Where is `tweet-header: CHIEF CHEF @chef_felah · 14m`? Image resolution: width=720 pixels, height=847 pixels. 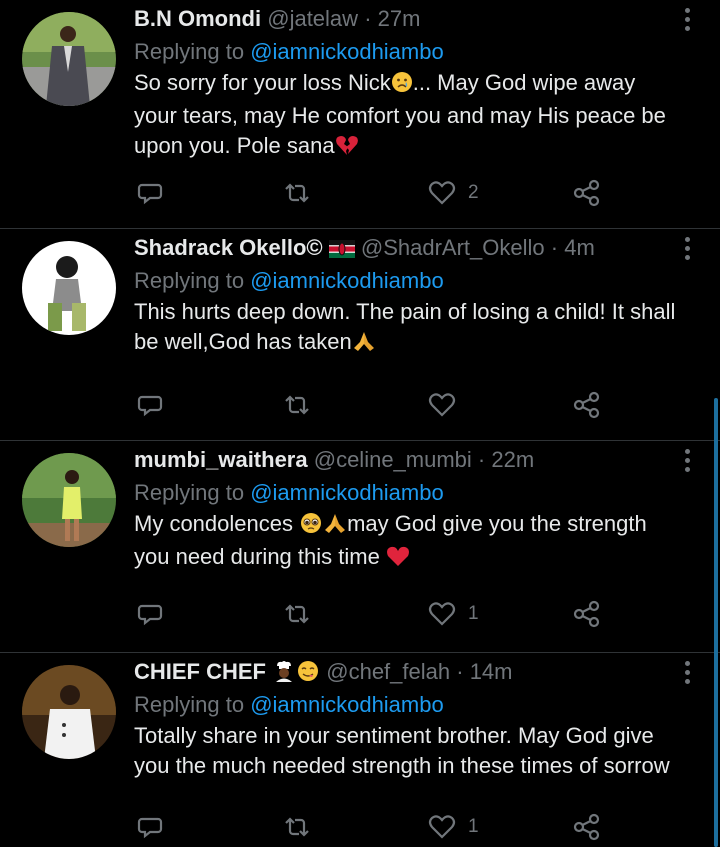 tweet-header: CHIEF CHEF @chef_felah · 14m is located at coordinates (407, 672).